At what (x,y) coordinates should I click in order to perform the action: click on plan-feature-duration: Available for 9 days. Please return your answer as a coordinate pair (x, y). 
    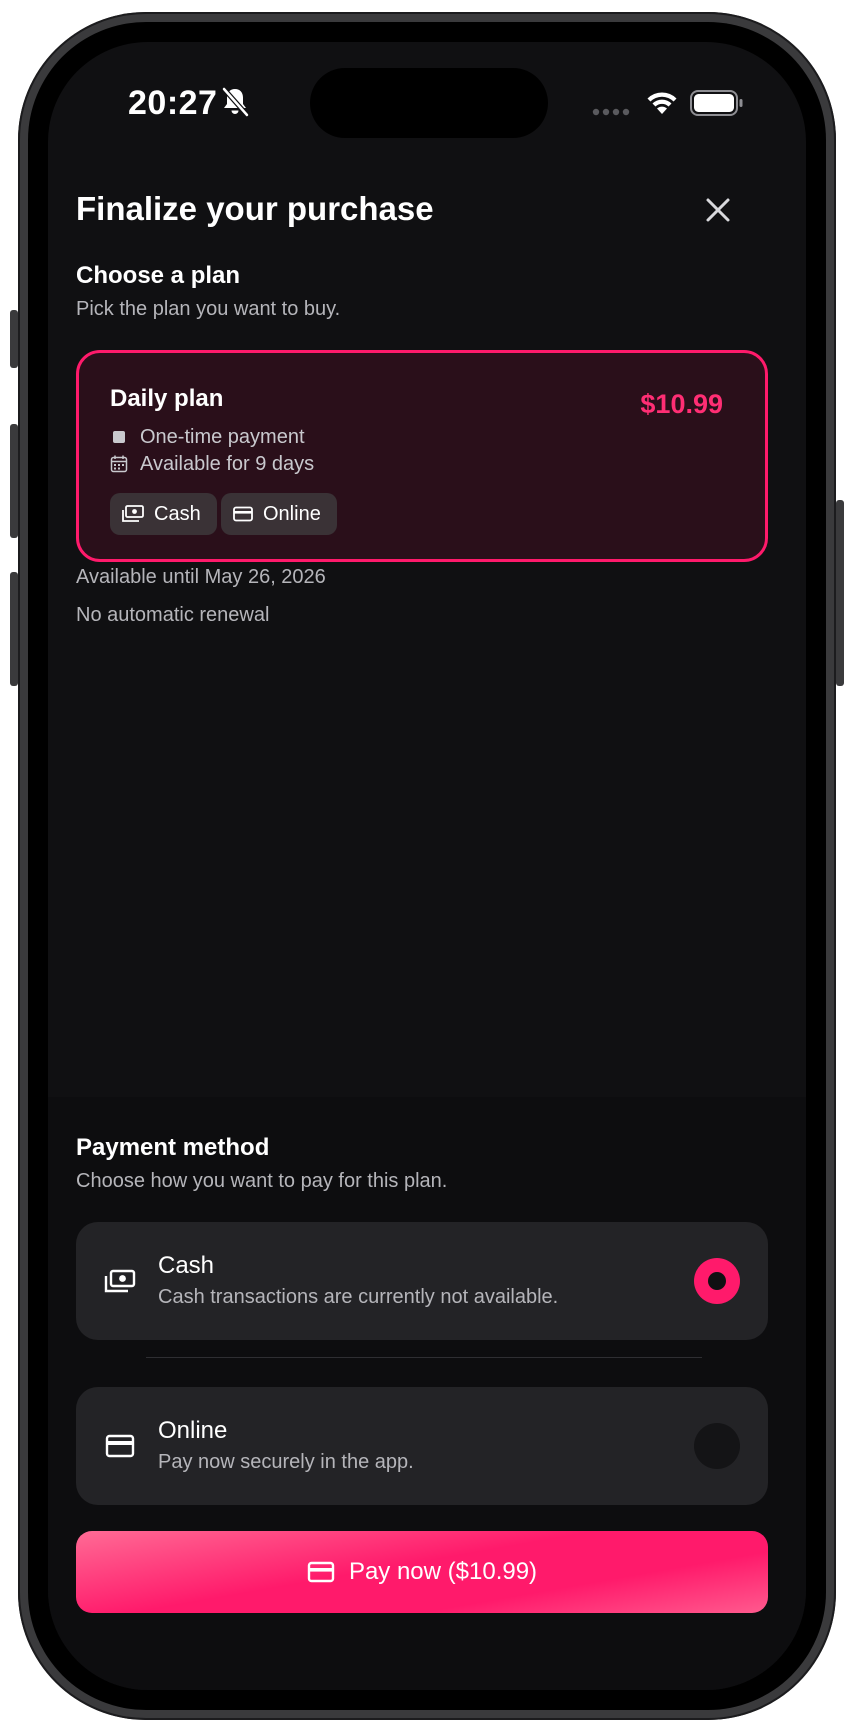
    Looking at the image, I should click on (212, 464).